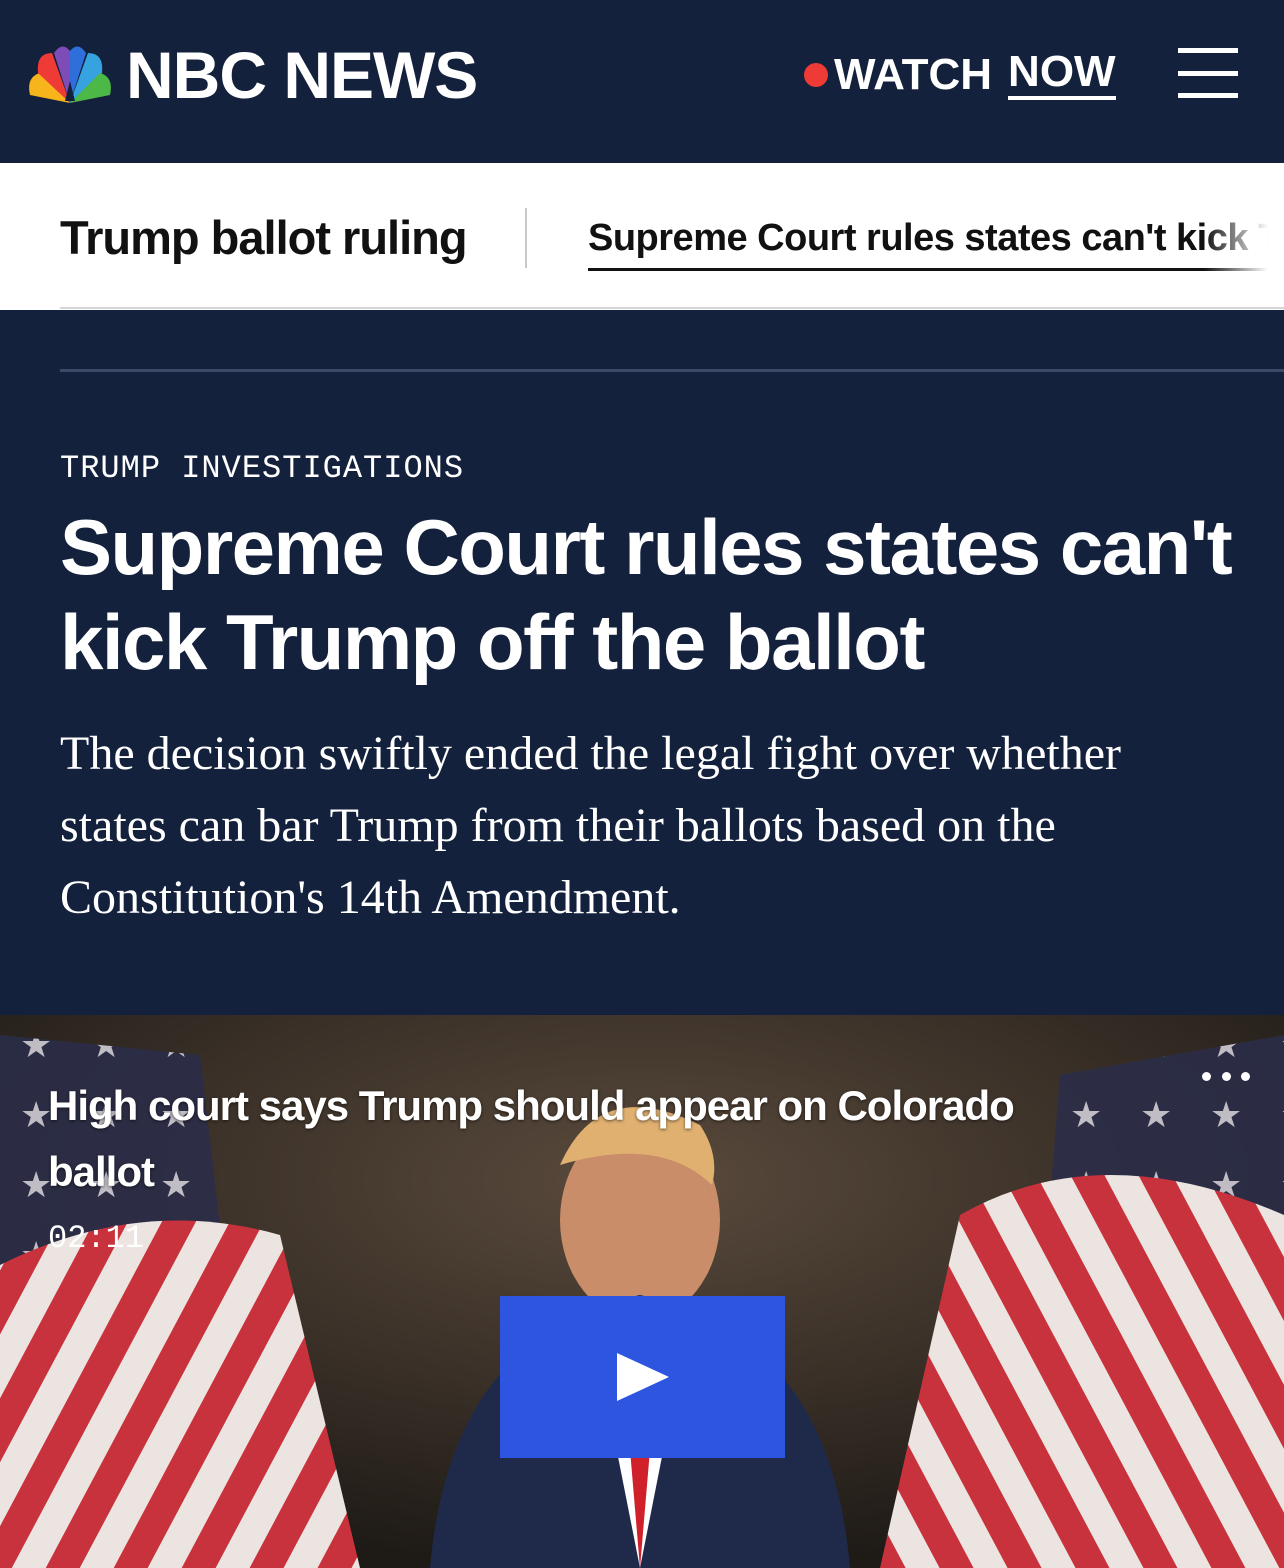 This screenshot has height=1568, width=1284. I want to click on watch-label: WATCH, so click(913, 74).